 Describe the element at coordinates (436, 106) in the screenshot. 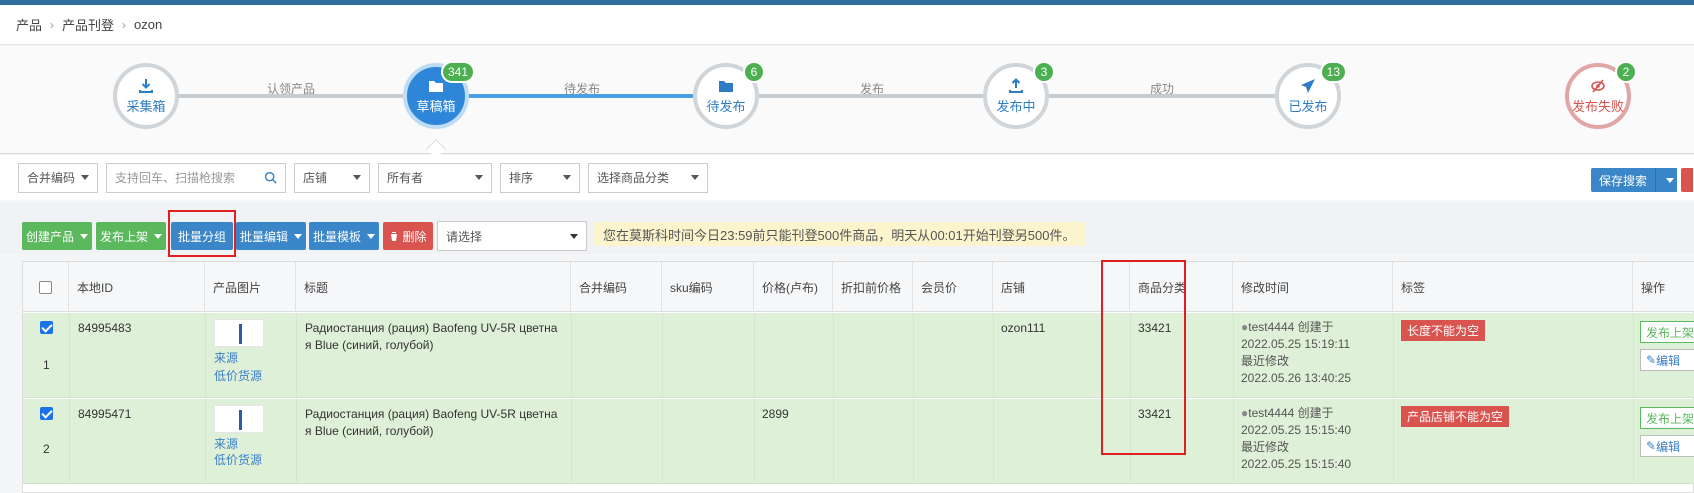

I see `step-label: 草稿箱` at that location.